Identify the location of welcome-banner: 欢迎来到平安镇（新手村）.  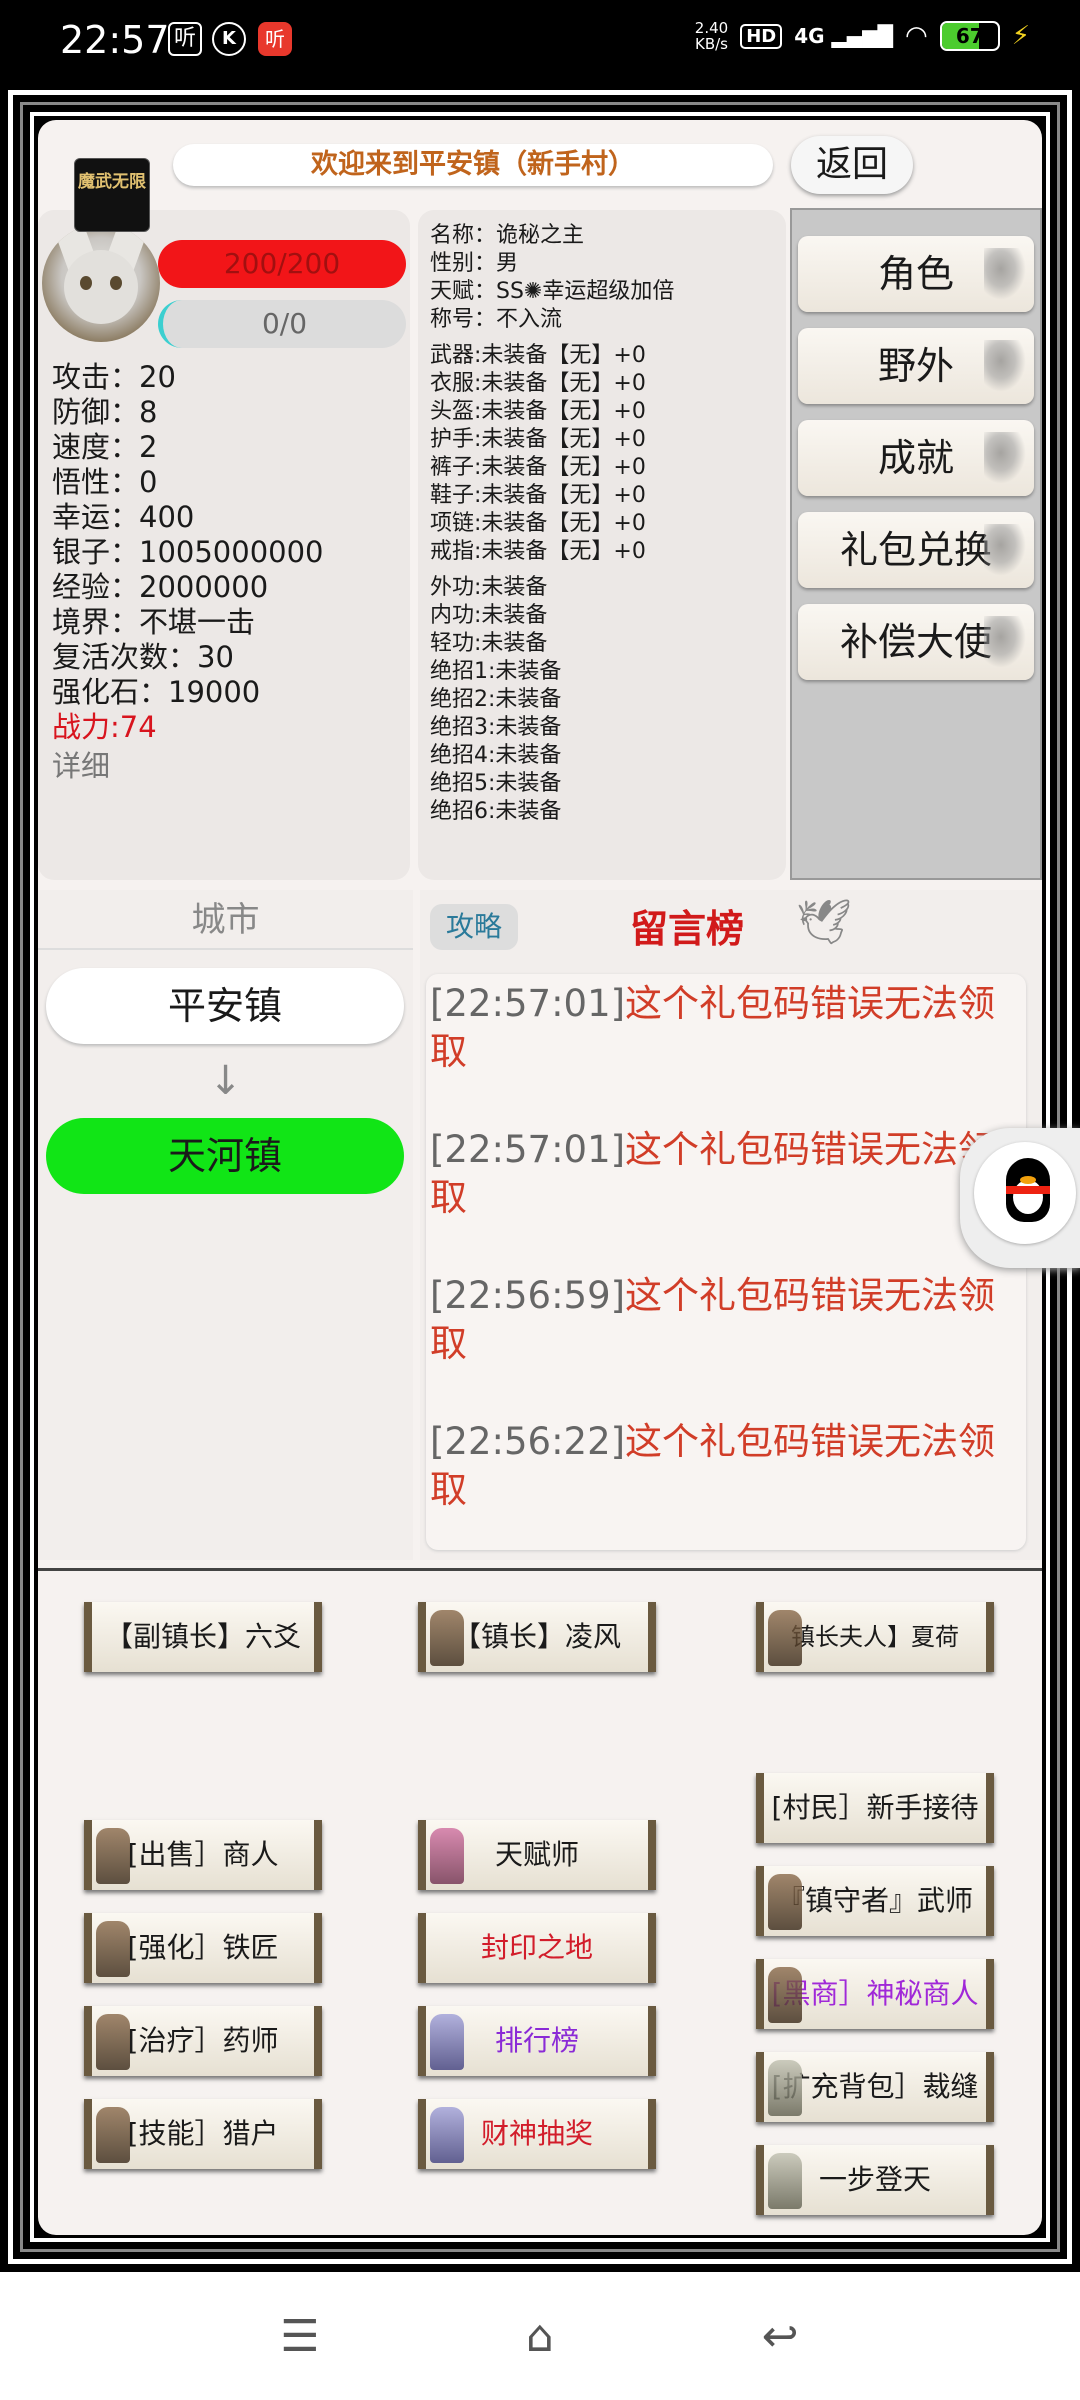
(473, 165).